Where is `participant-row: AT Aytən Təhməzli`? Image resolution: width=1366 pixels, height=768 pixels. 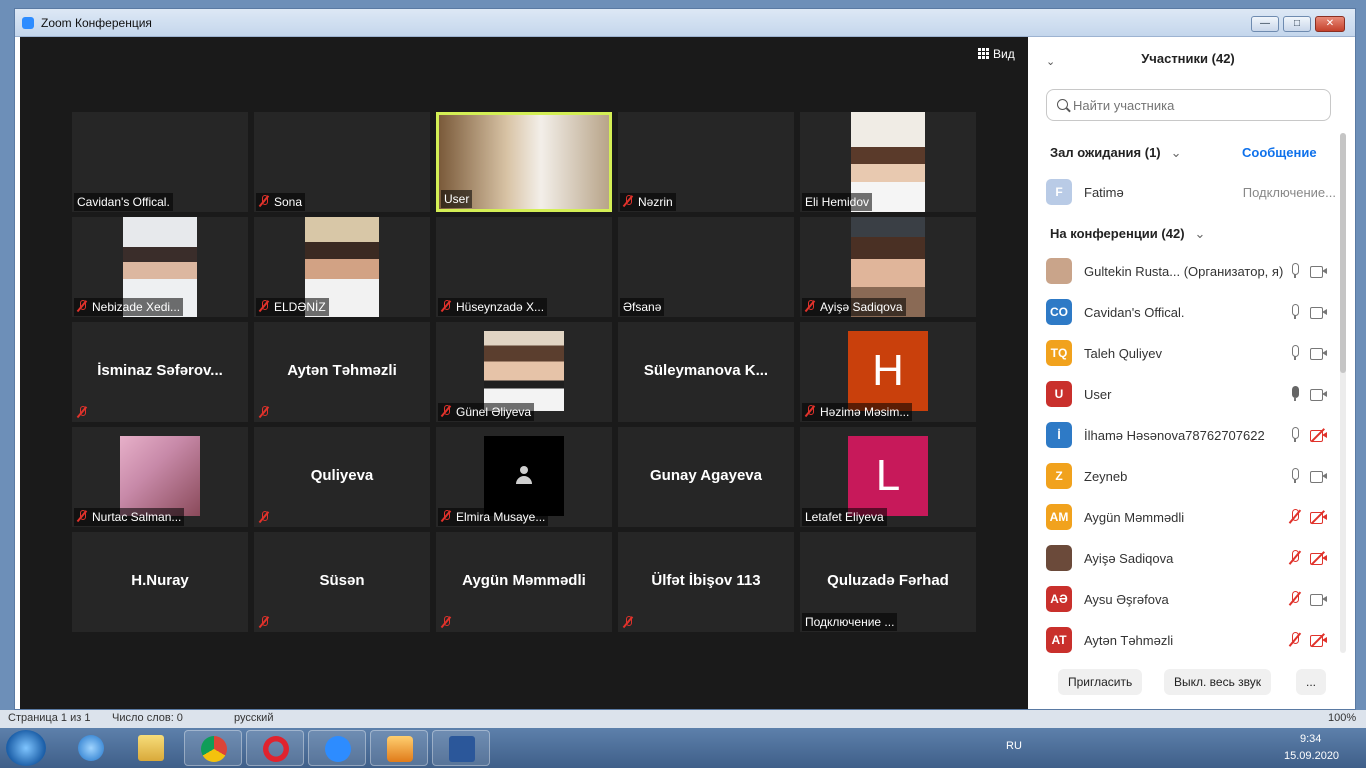
participant-row: AT Aytən Təhməzli is located at coordinates (1191, 639).